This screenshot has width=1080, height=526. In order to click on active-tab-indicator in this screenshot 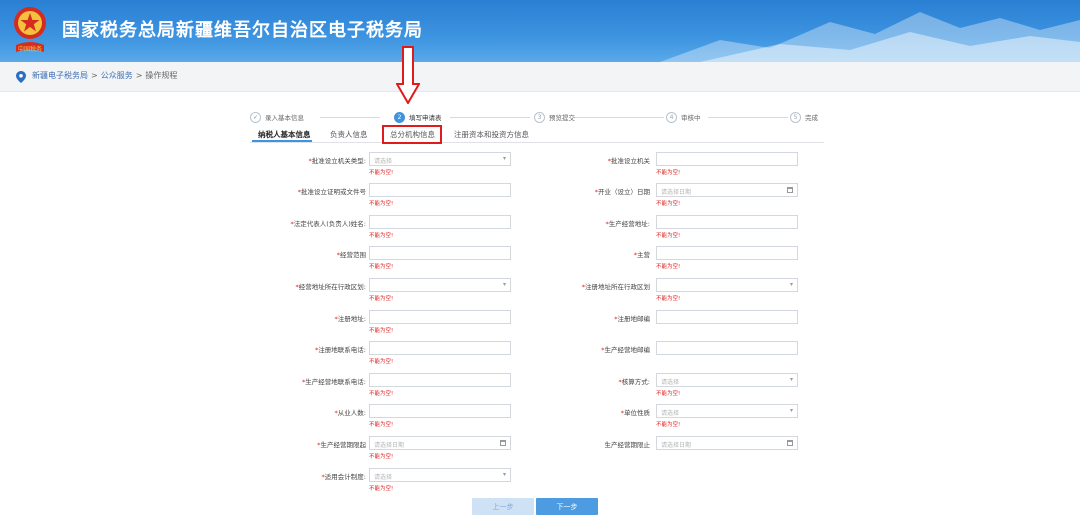, I will do `click(282, 141)`.